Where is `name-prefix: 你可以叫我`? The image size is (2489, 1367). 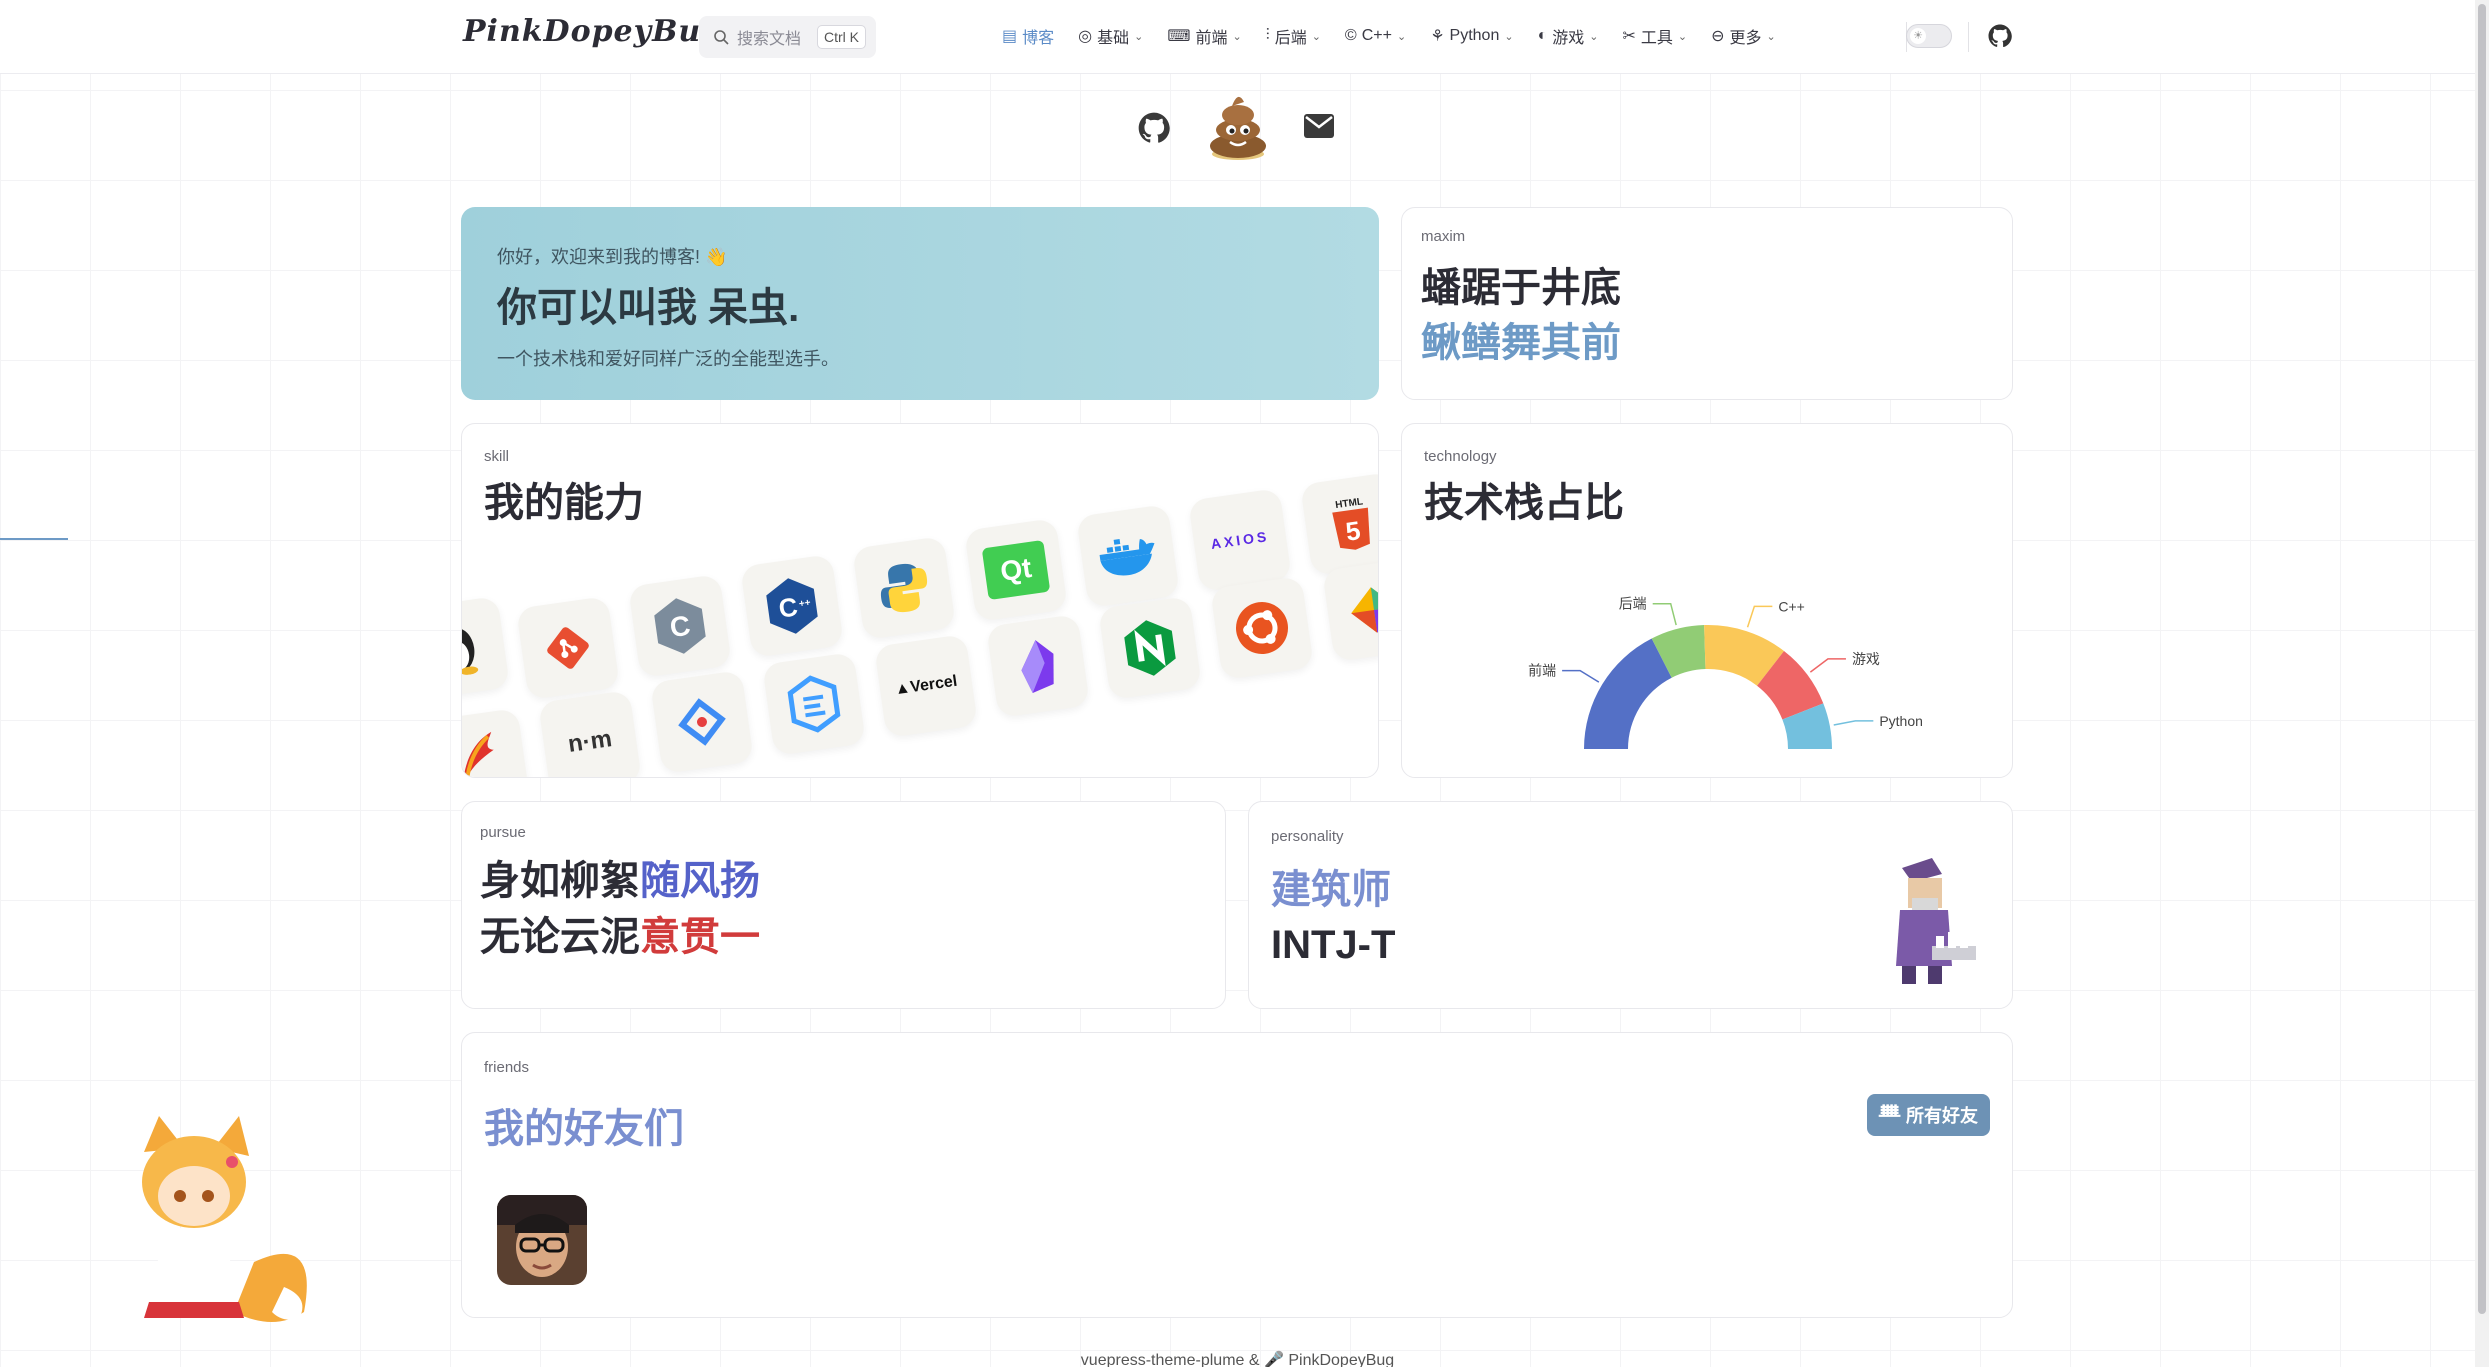
name-prefix: 你可以叫我 is located at coordinates (603, 308).